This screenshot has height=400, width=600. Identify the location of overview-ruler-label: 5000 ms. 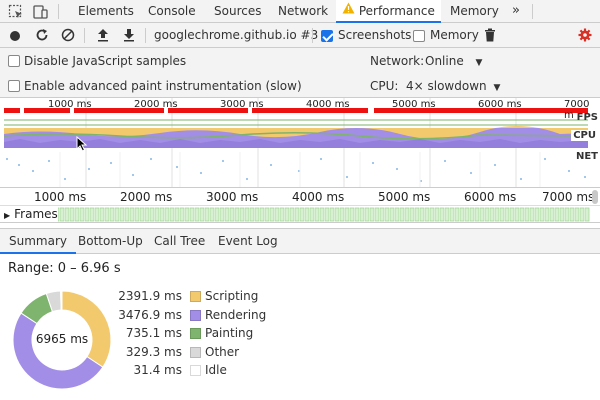
(414, 104).